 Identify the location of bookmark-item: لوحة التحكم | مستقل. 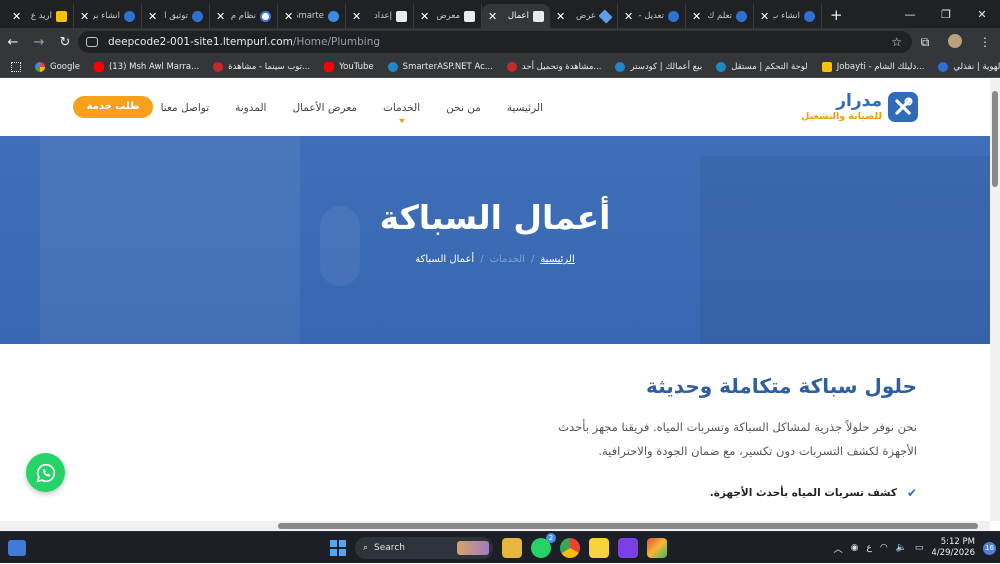
(762, 66).